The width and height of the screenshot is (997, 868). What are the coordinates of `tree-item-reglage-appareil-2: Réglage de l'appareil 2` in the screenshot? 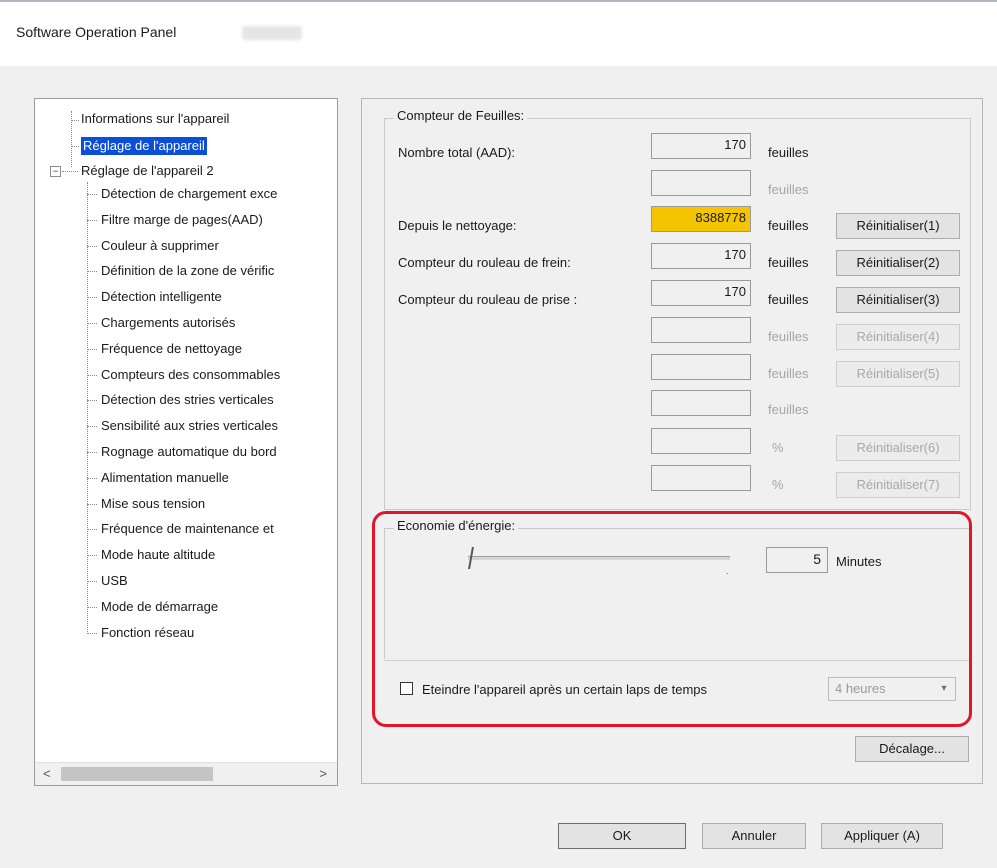 It's located at (147, 171).